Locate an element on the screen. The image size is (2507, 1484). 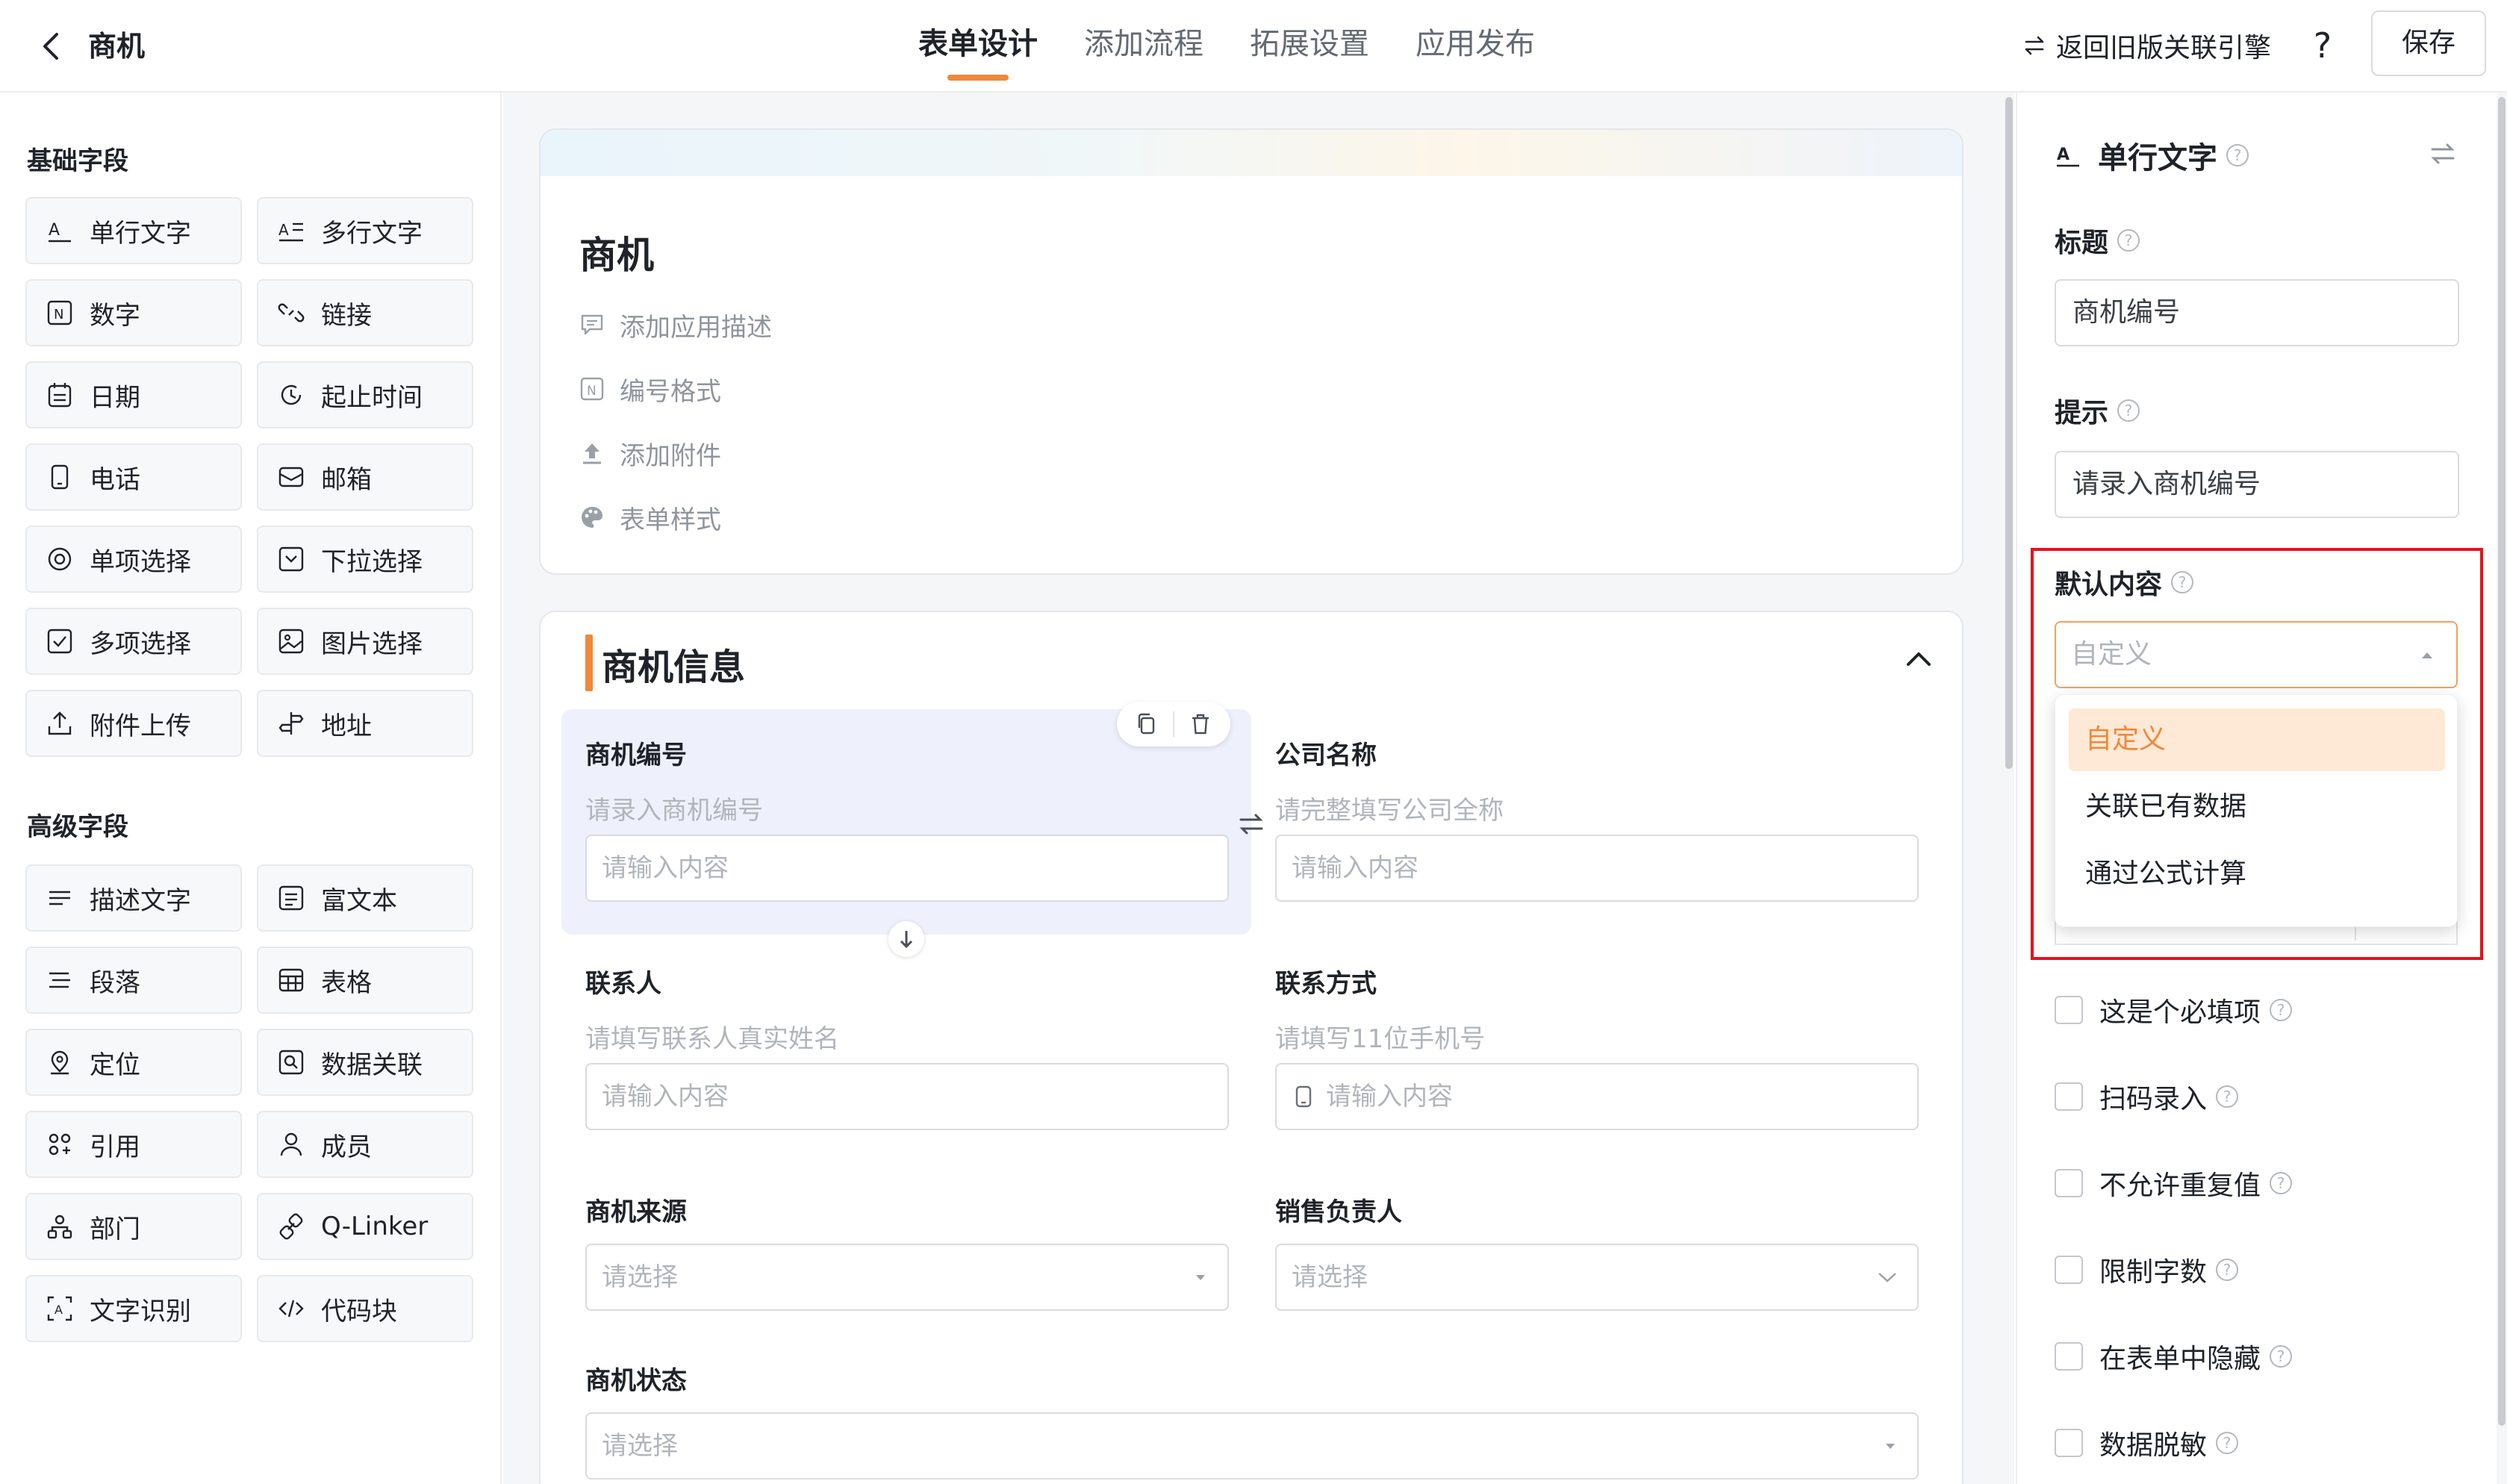
field-phone: 电话 is located at coordinates (133, 477).